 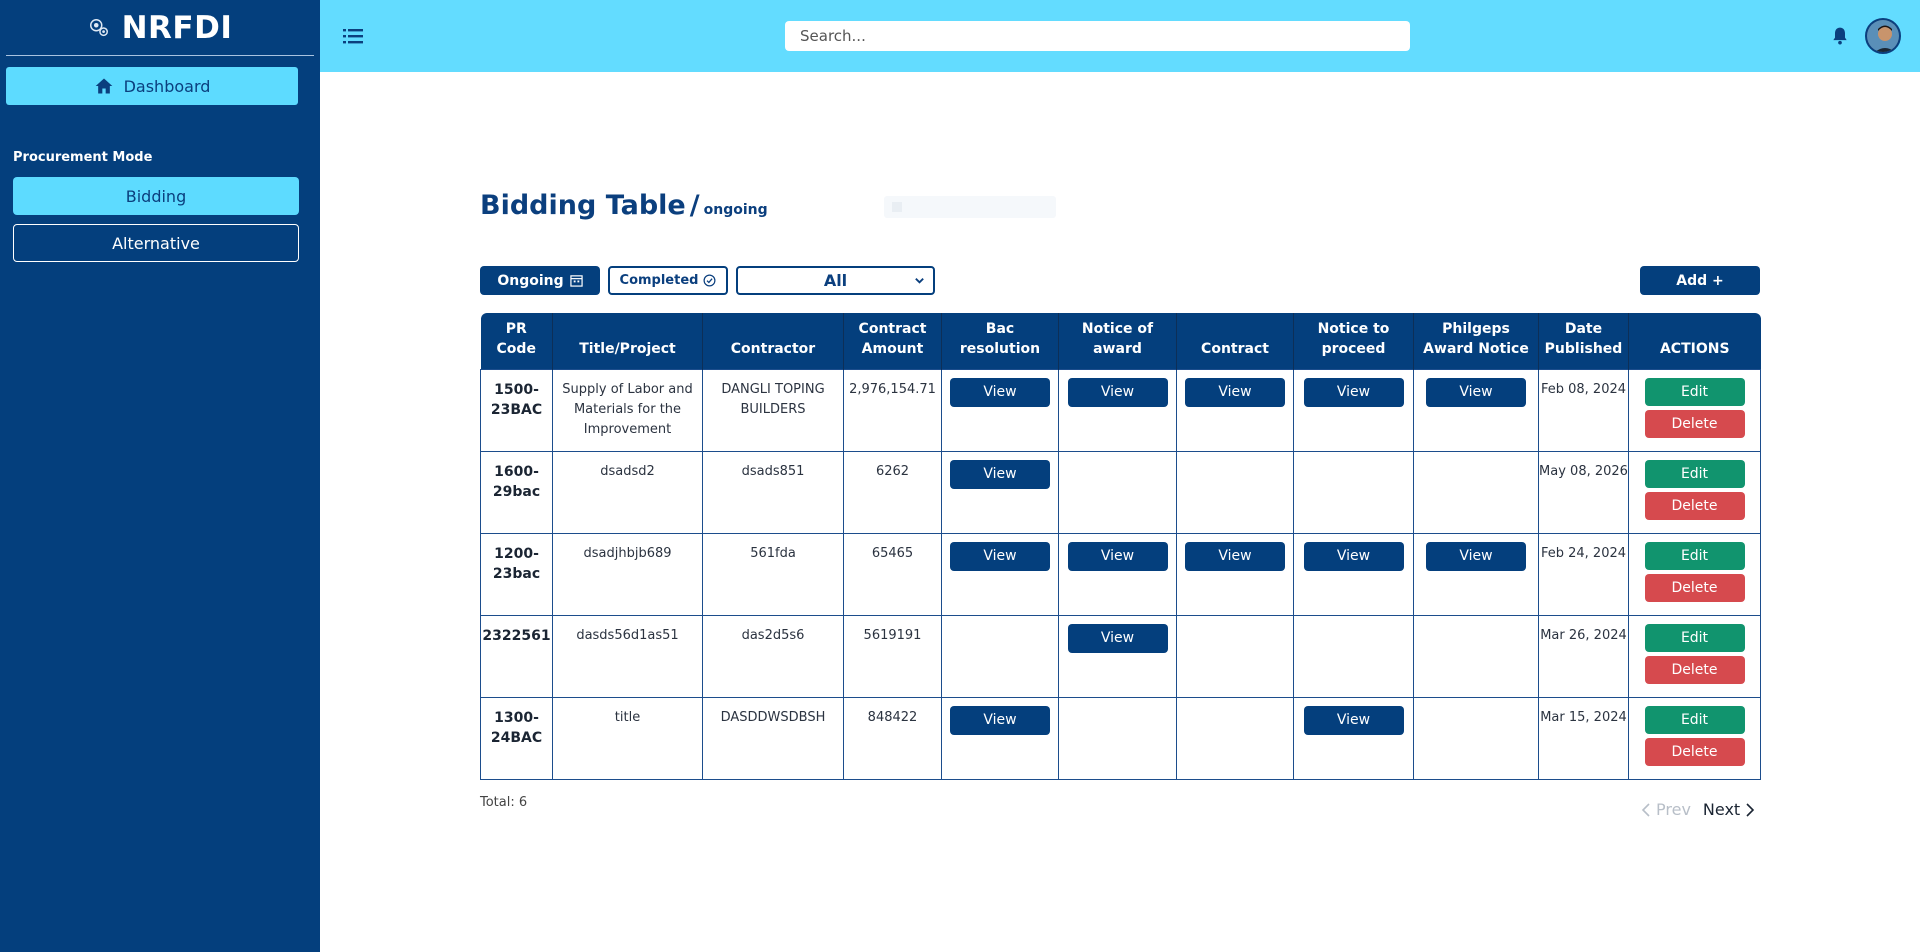 I want to click on contractor-cell: DASDDWSDBSH, so click(x=773, y=738).